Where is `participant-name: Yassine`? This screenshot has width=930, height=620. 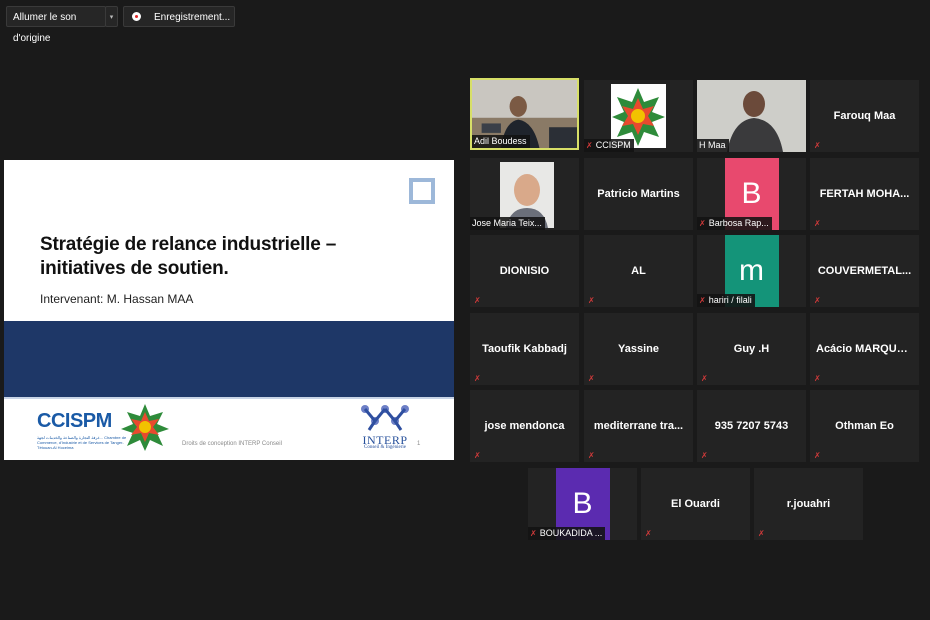 participant-name: Yassine is located at coordinates (638, 349).